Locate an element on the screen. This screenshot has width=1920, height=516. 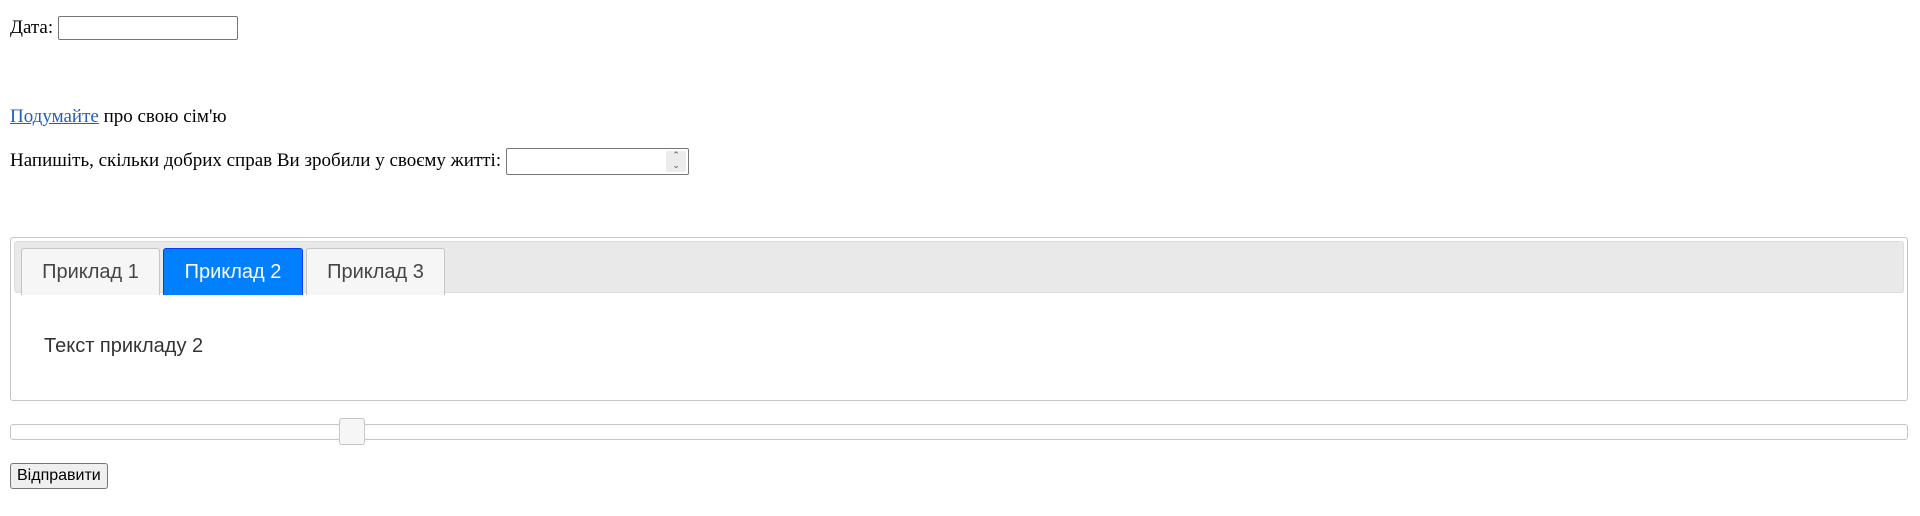
tab-panel-text: Текст прикладу 2 is located at coordinates (124, 346).